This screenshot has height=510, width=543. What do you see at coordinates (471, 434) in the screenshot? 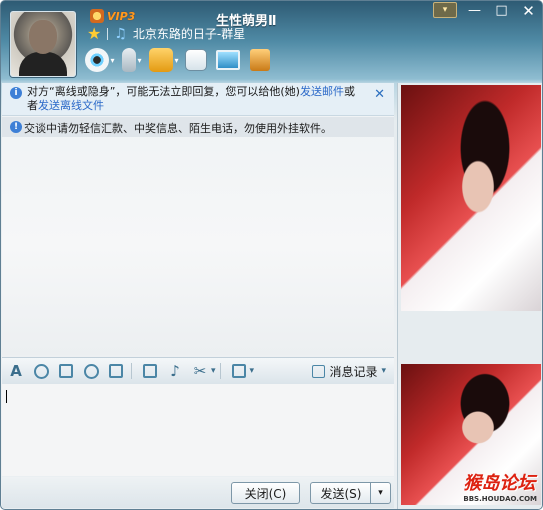
I see `my-show-photo: 猴岛论坛 BBS.HOUDAO.COM` at bounding box center [471, 434].